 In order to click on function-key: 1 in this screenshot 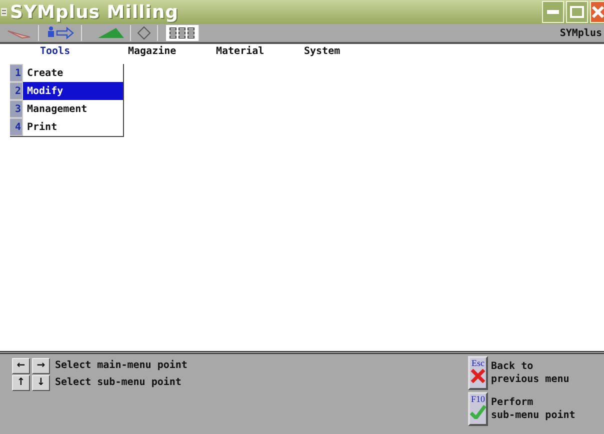, I will do `click(16, 73)`.